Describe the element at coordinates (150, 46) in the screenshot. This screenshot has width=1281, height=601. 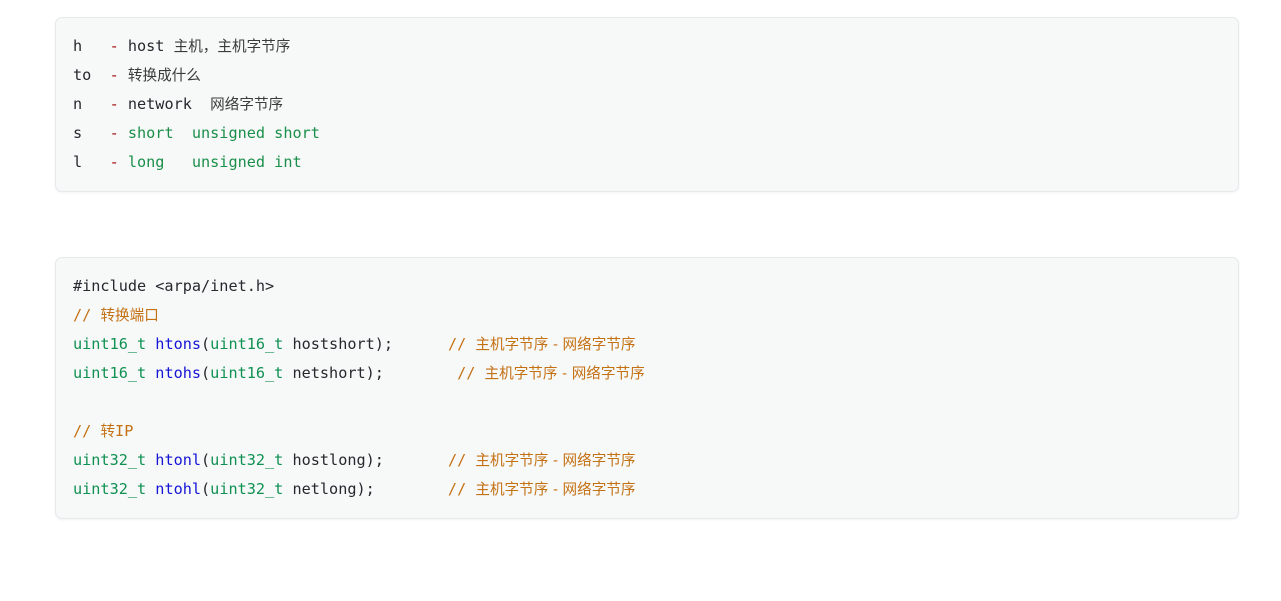
I see `code-token-plain: host` at that location.